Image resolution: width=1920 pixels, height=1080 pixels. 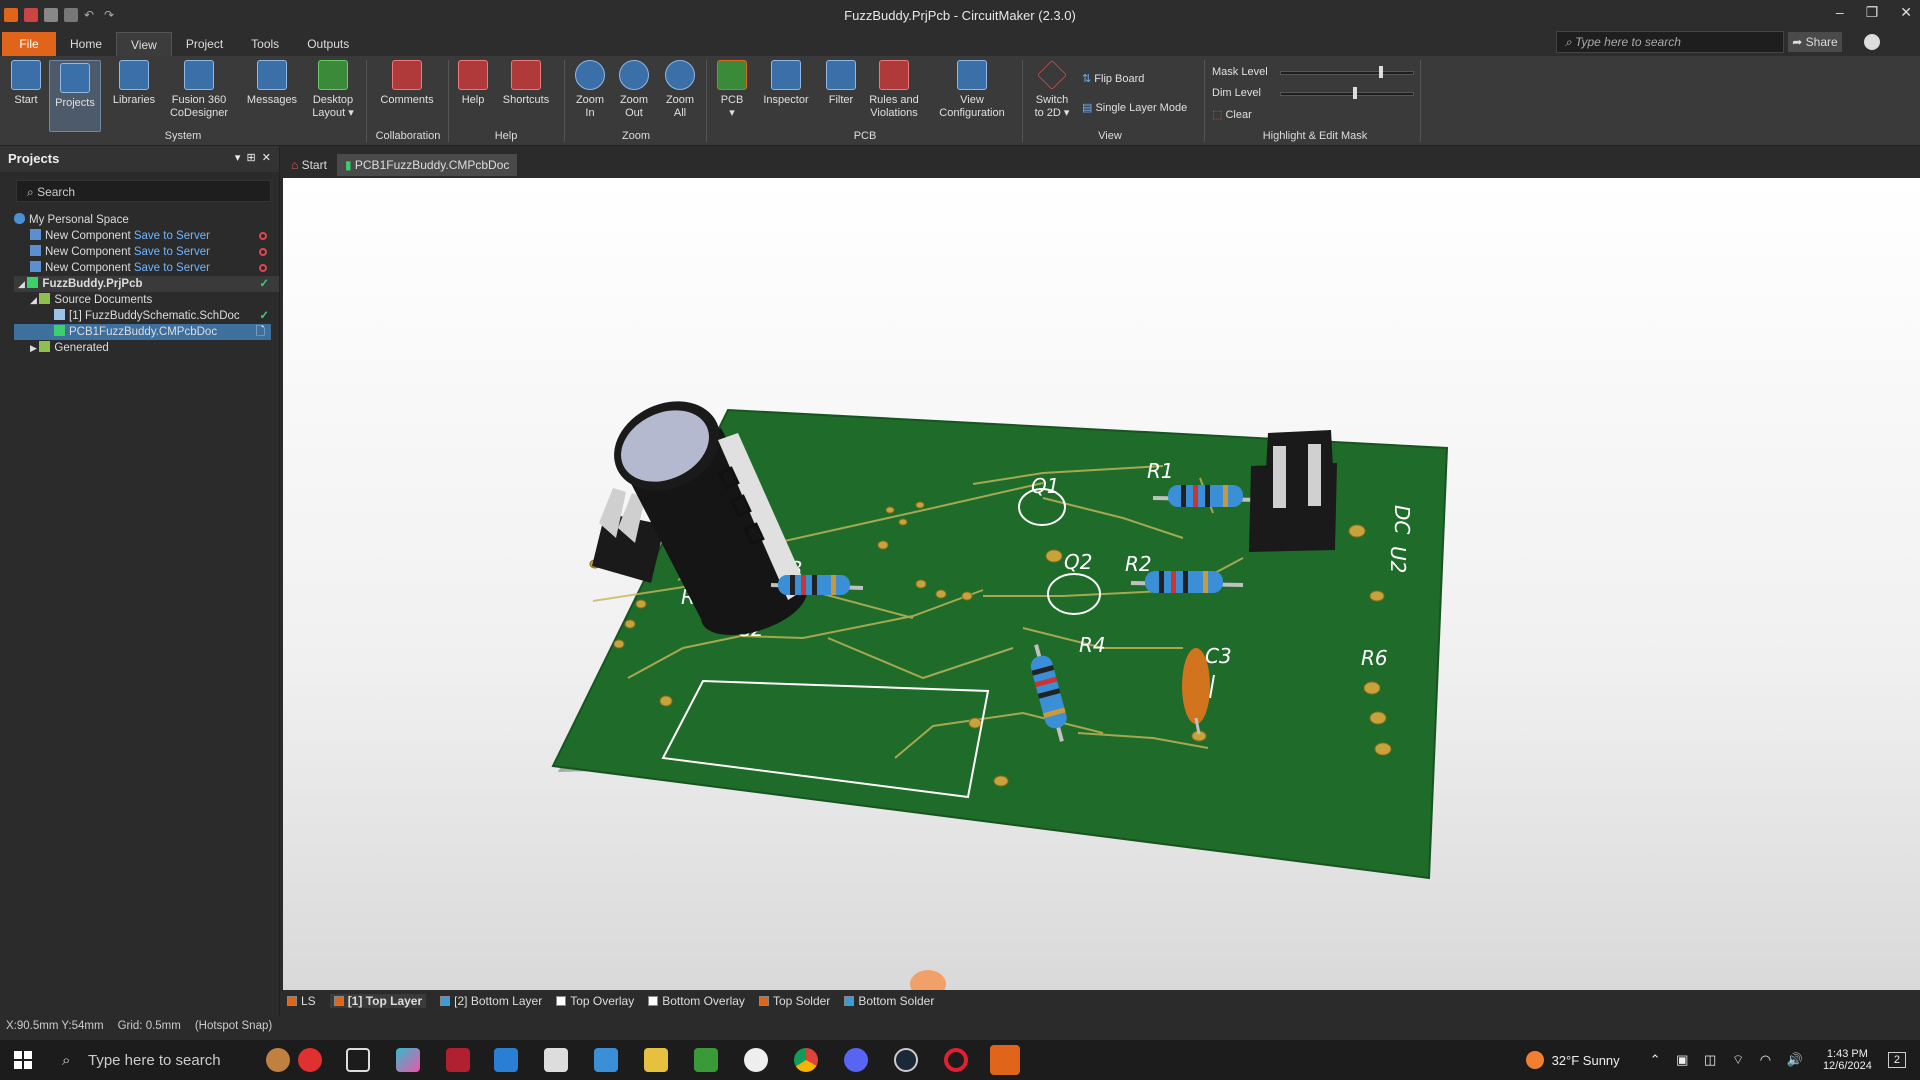 I want to click on layer-tab: Top Overlay, so click(x=595, y=1001).